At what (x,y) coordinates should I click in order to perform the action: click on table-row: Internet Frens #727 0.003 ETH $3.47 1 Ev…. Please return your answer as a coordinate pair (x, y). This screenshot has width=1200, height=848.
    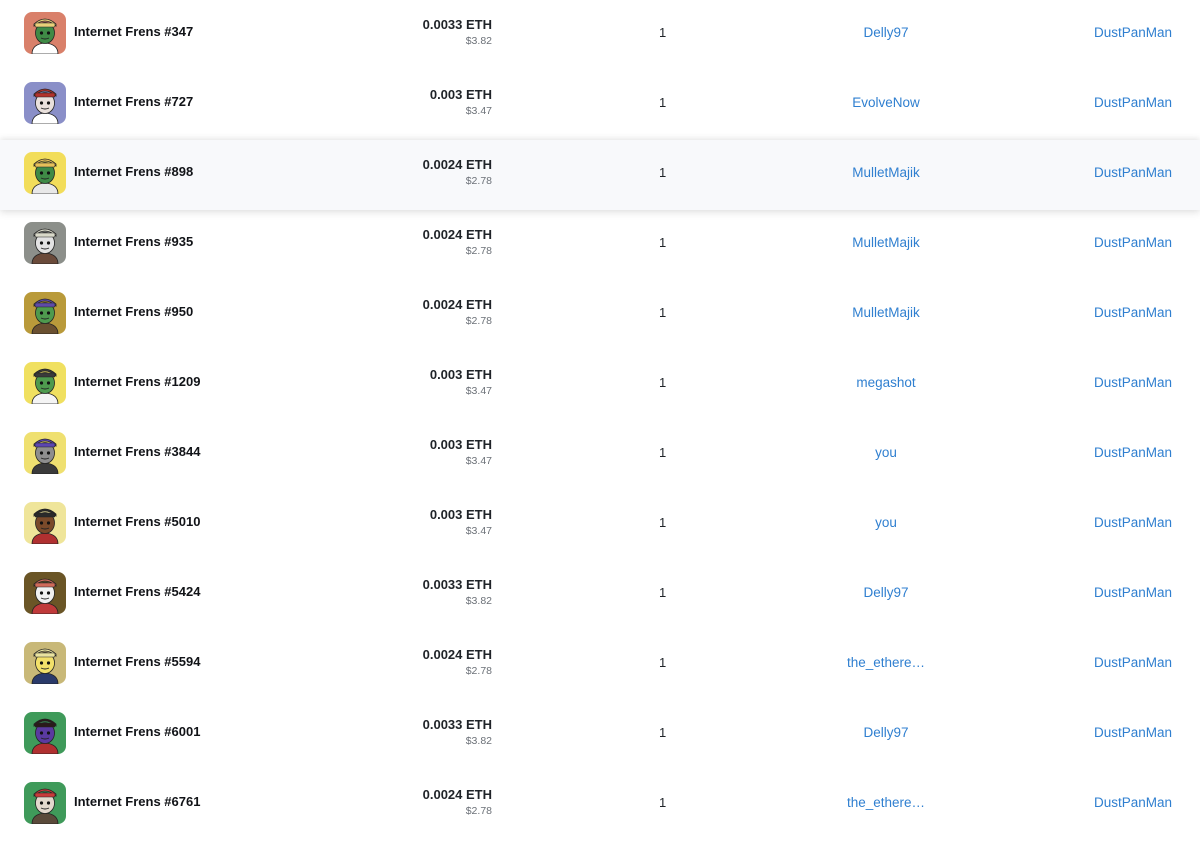
    Looking at the image, I should click on (600, 105).